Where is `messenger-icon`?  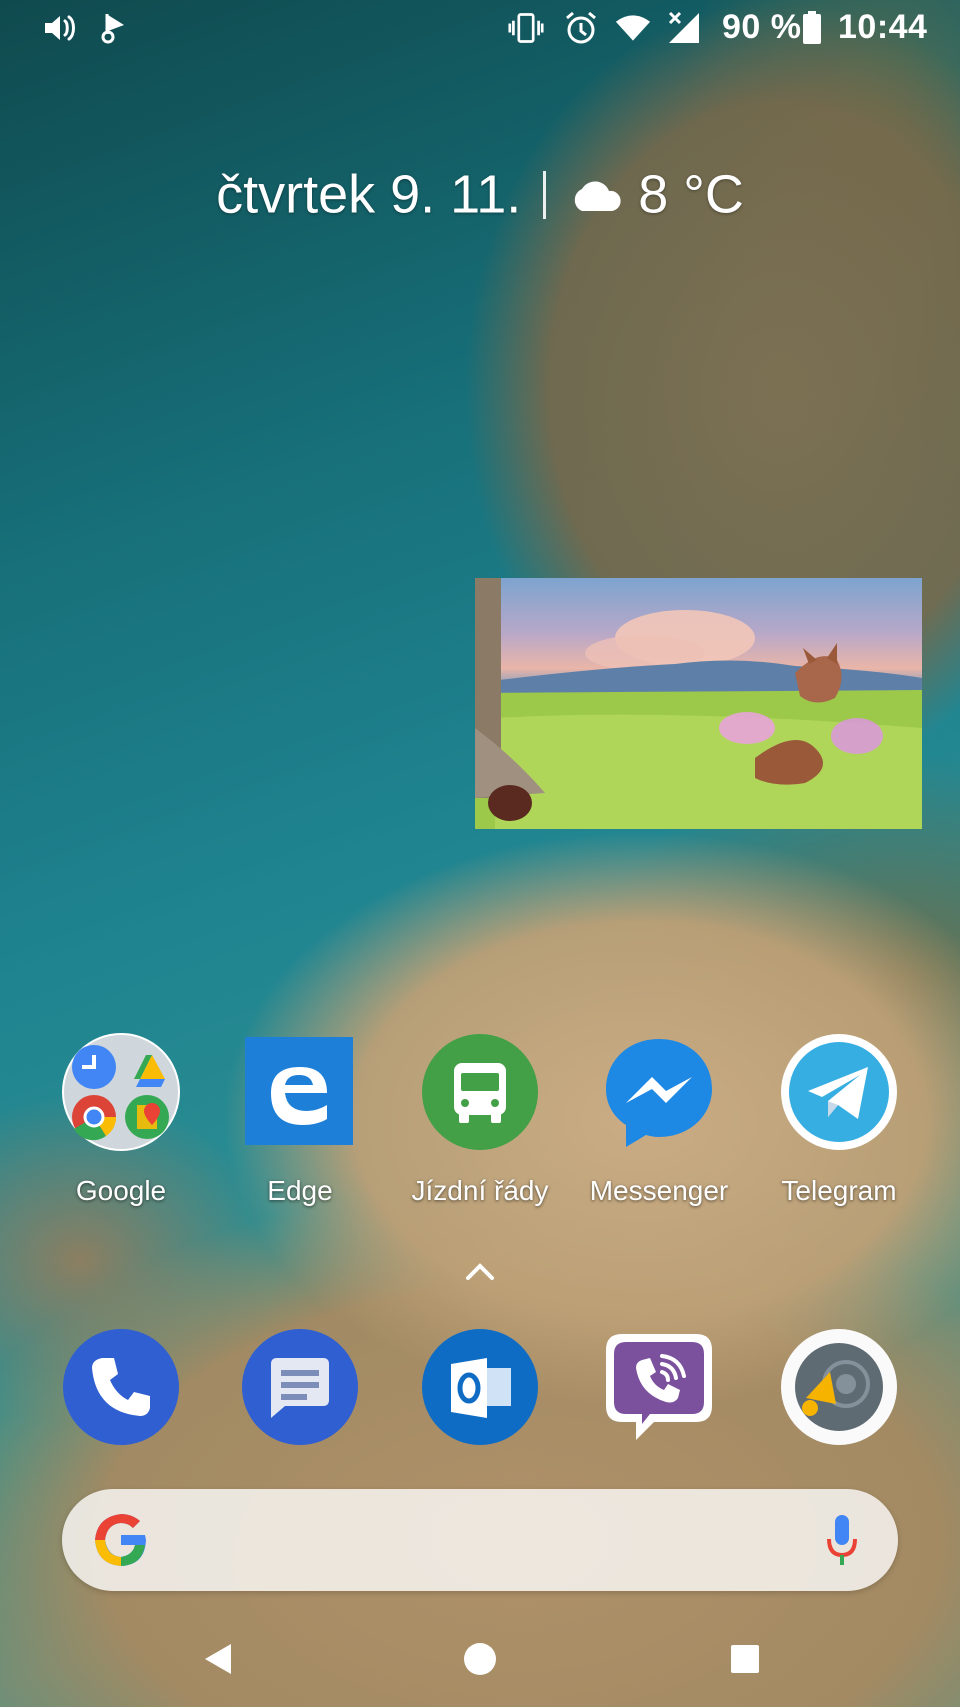 messenger-icon is located at coordinates (659, 1092).